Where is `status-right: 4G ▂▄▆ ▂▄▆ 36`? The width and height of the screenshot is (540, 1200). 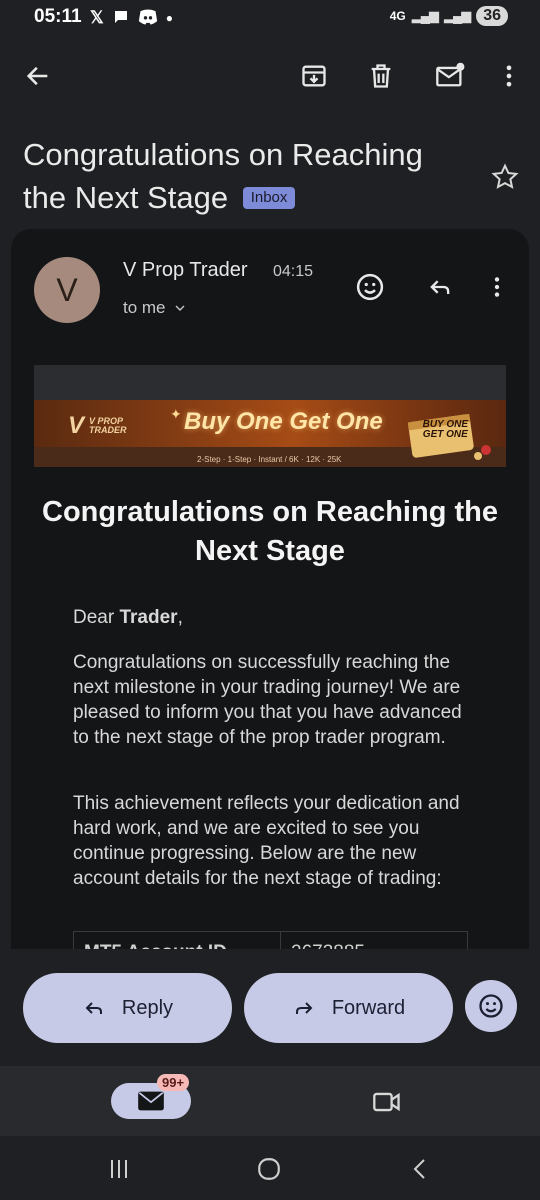
status-right: 4G ▂▄▆ ▂▄▆ 36 is located at coordinates (449, 16).